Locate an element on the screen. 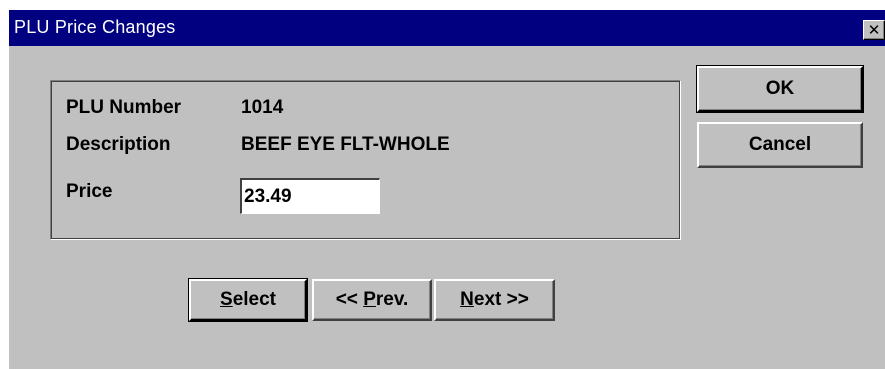 The image size is (885, 369). prev-button: << Prev. is located at coordinates (372, 300).